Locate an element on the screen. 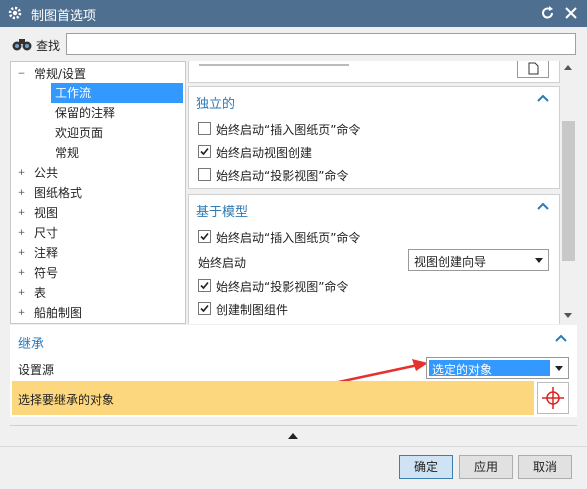 This screenshot has width=587, height=489. select-object-row: 选择要继承的对象 is located at coordinates (273, 398).